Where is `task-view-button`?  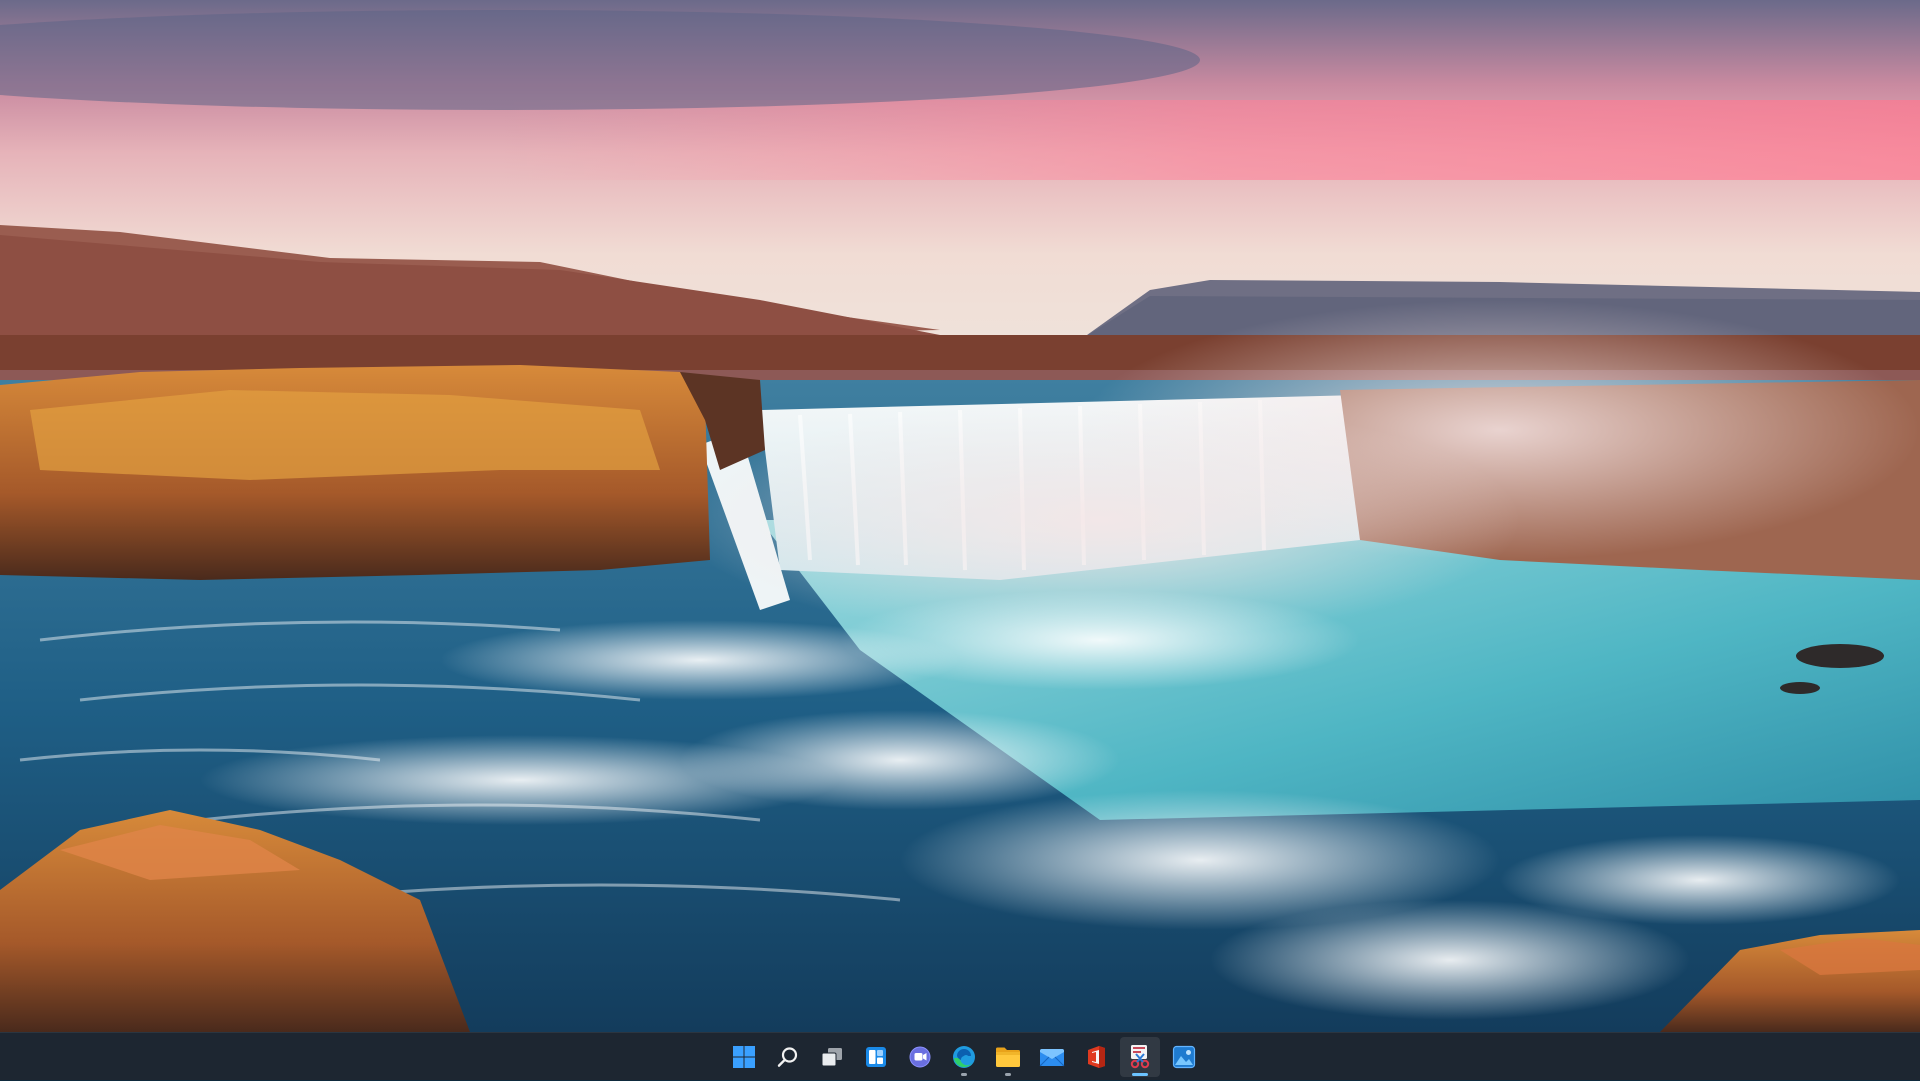
task-view-button is located at coordinates (832, 1057).